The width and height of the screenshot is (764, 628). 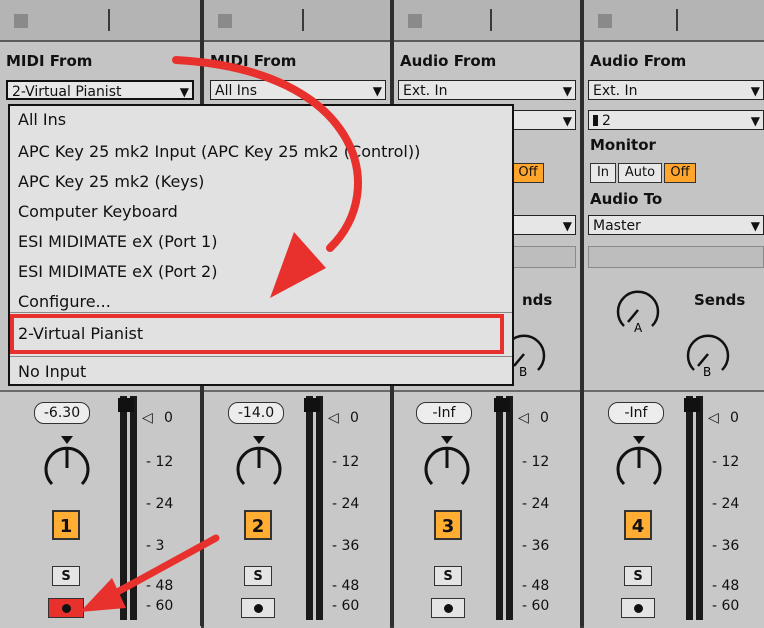 What do you see at coordinates (267, 154) in the screenshot?
I see `arrow-curve` at bounding box center [267, 154].